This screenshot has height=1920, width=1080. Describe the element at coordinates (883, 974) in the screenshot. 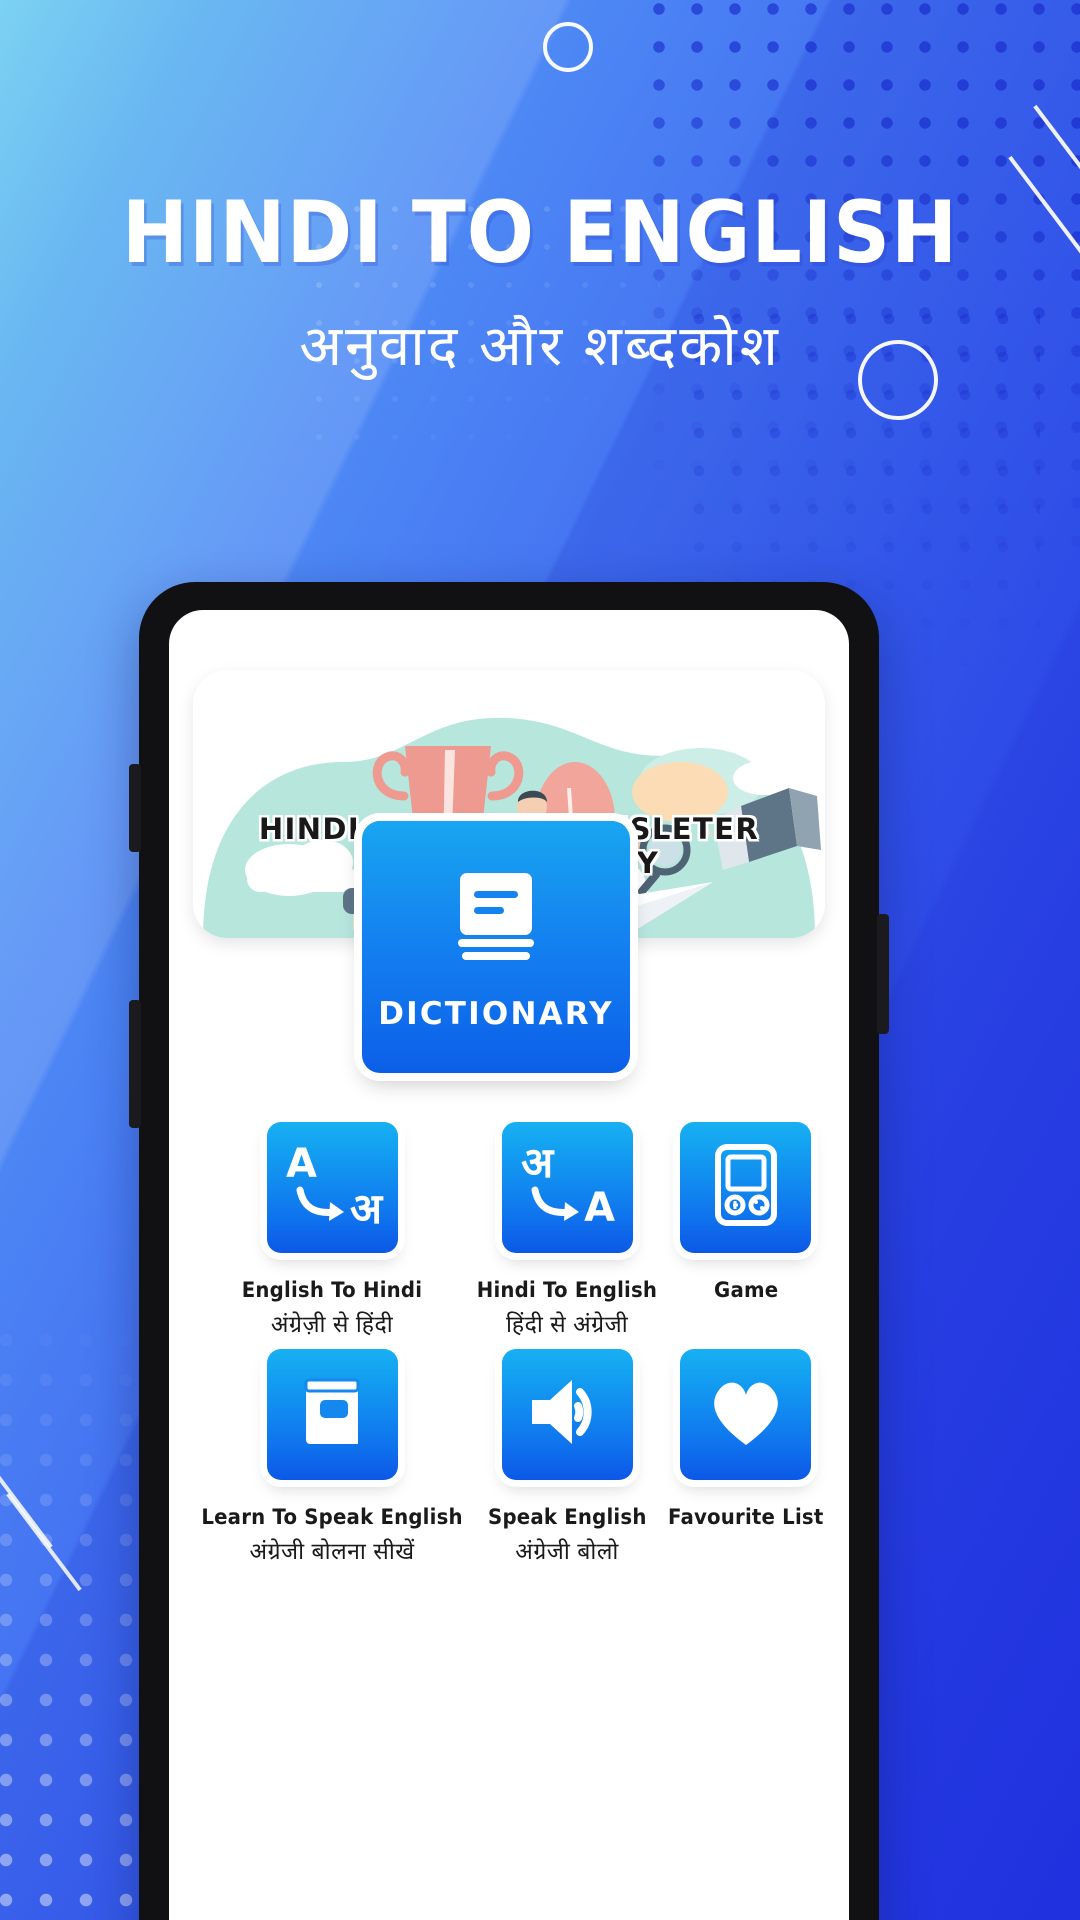

I see `phone-power-button` at that location.